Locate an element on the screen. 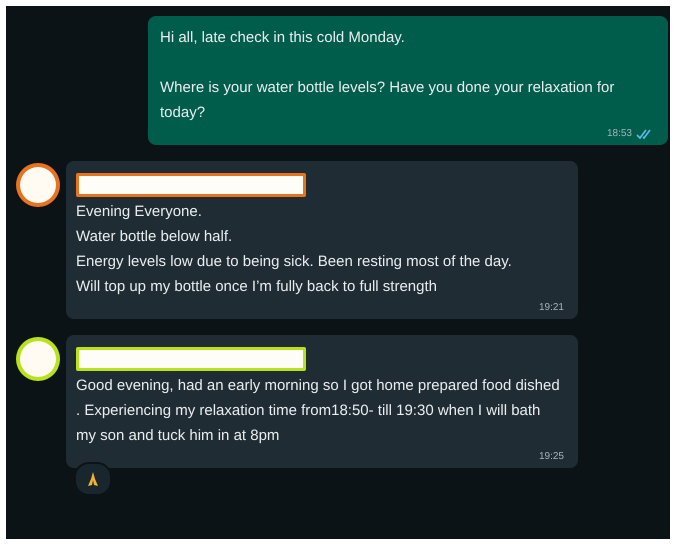  message-time: 19:21 is located at coordinates (551, 308).